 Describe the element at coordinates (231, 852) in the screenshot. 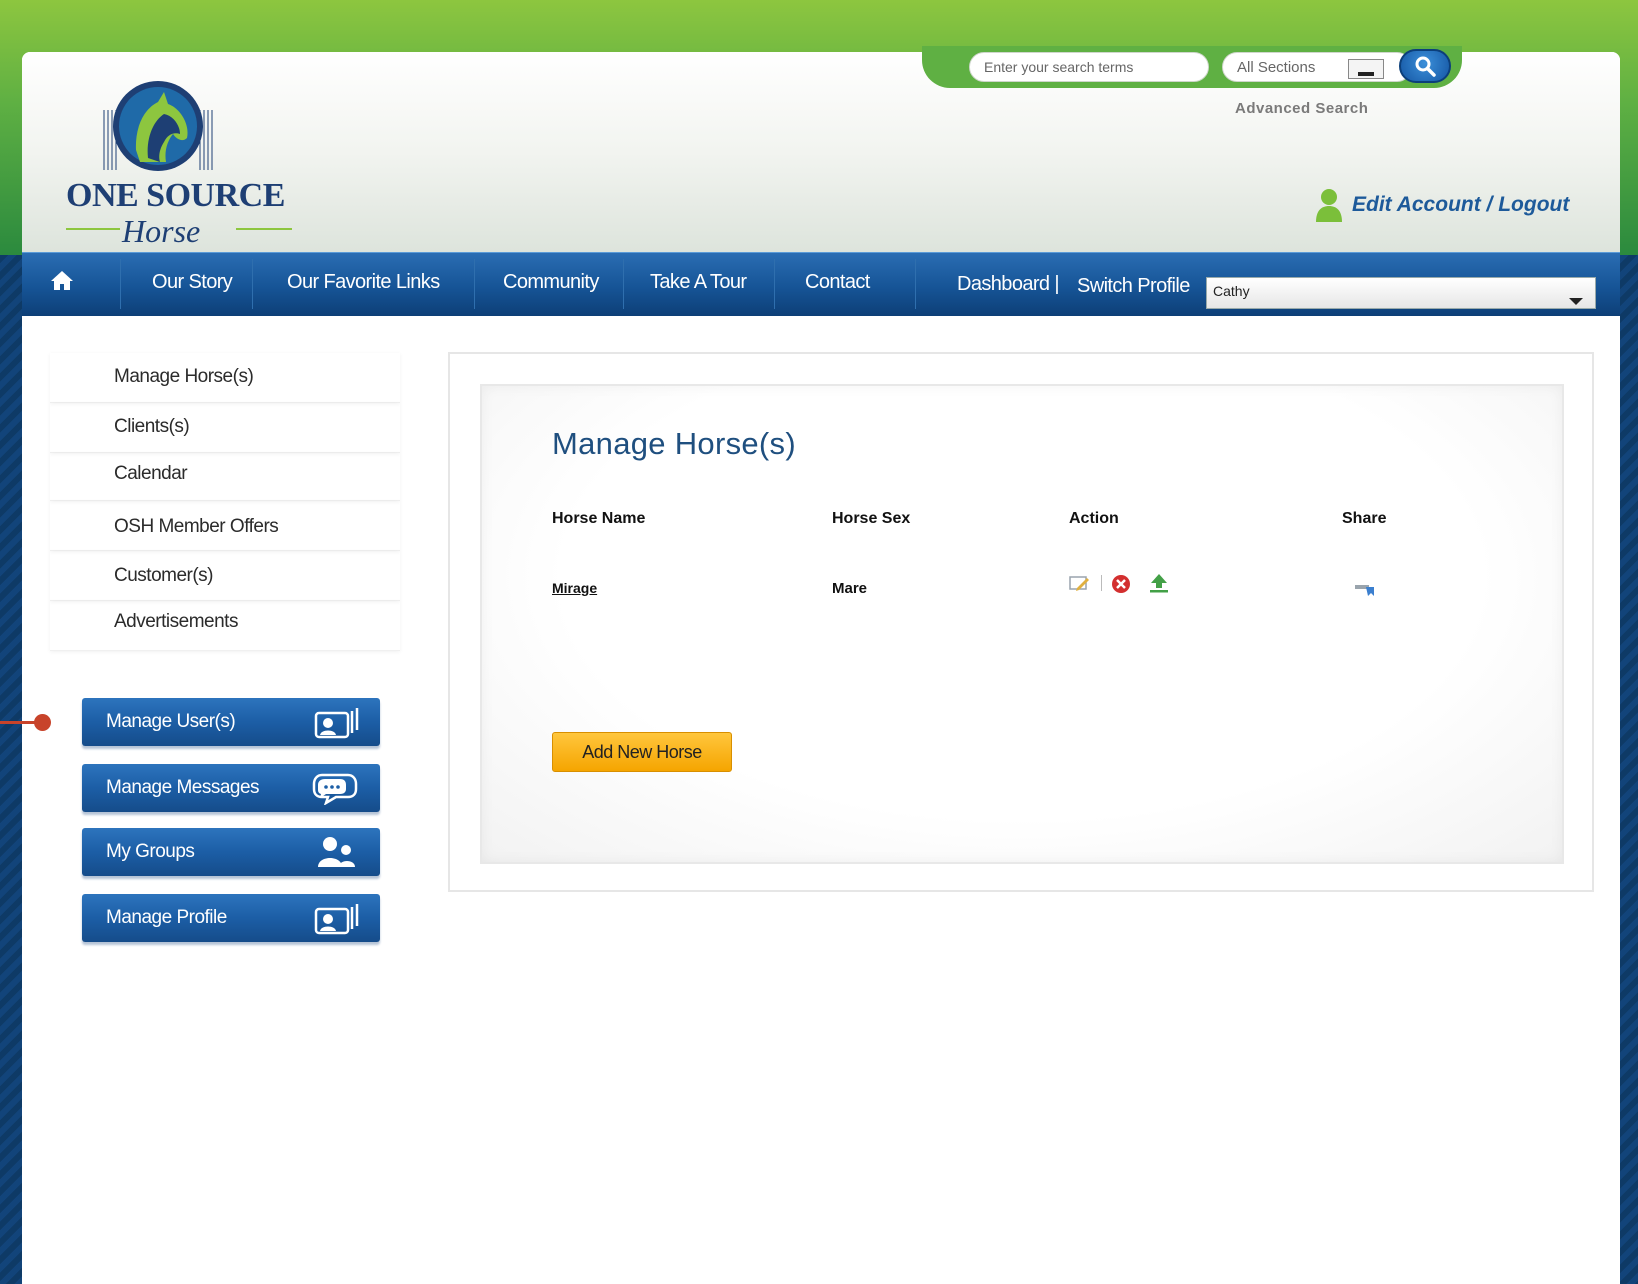

I see `my-groups-button: My Groups` at that location.